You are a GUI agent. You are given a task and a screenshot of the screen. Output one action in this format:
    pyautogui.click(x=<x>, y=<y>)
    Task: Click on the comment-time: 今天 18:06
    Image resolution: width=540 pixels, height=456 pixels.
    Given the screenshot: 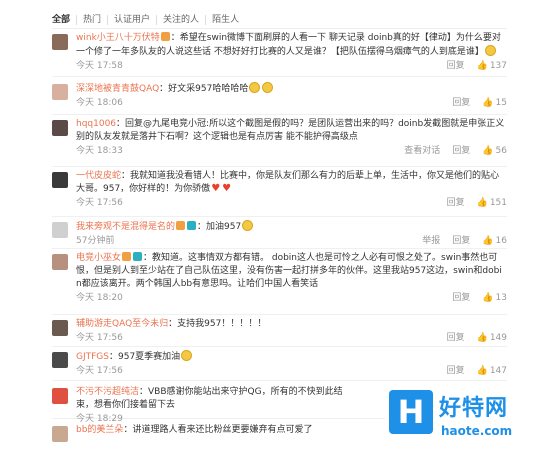 What is the action you would take?
    pyautogui.click(x=99, y=103)
    